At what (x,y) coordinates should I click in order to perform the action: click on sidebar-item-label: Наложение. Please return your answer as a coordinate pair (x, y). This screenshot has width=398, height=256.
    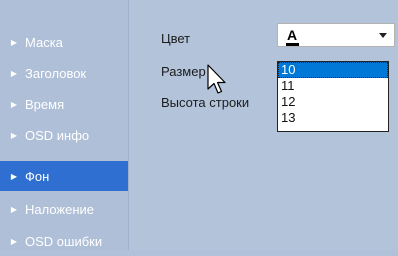
    Looking at the image, I should click on (60, 209).